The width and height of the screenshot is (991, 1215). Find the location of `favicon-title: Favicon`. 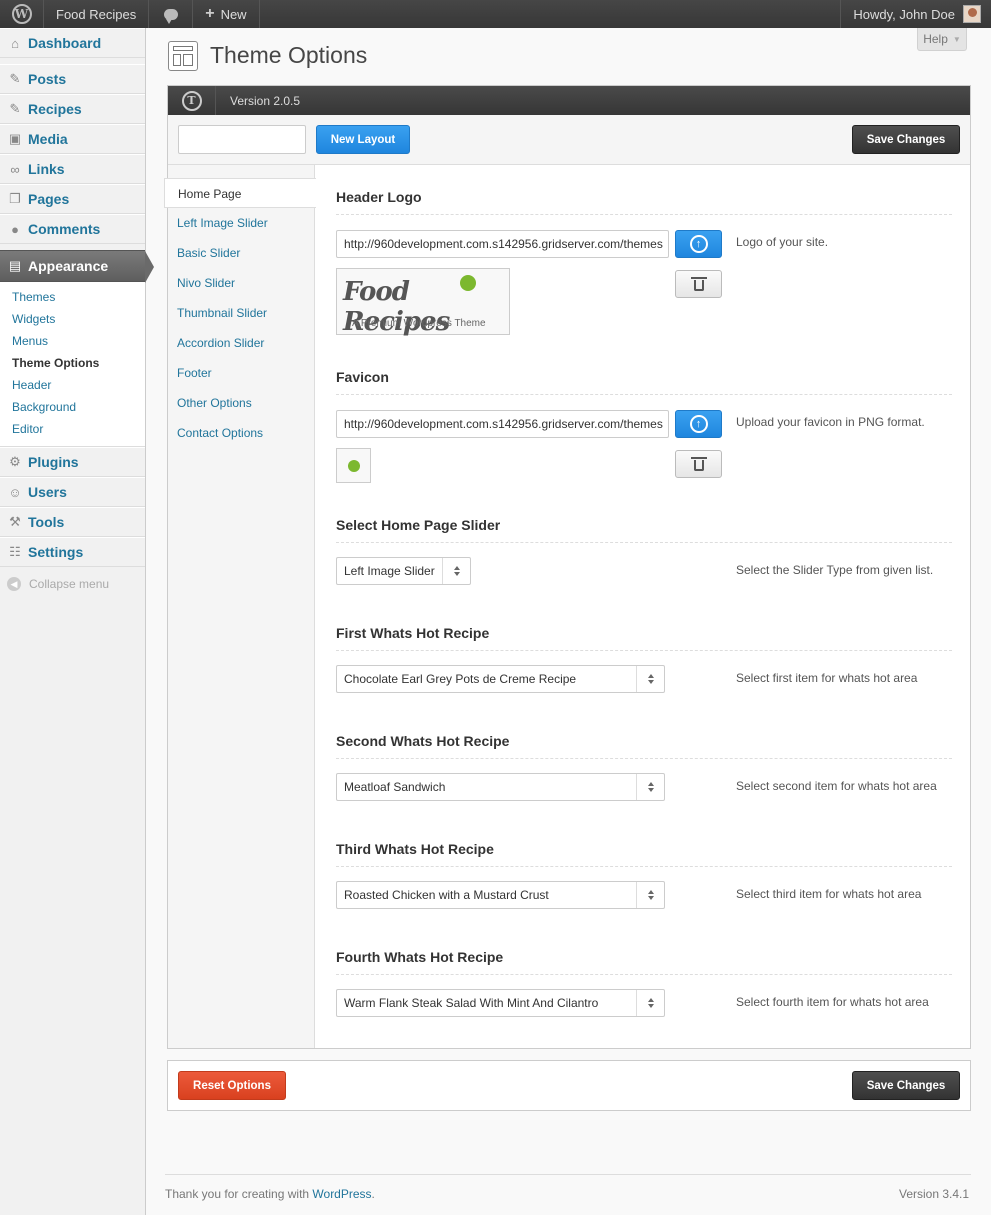

favicon-title: Favicon is located at coordinates (362, 377).